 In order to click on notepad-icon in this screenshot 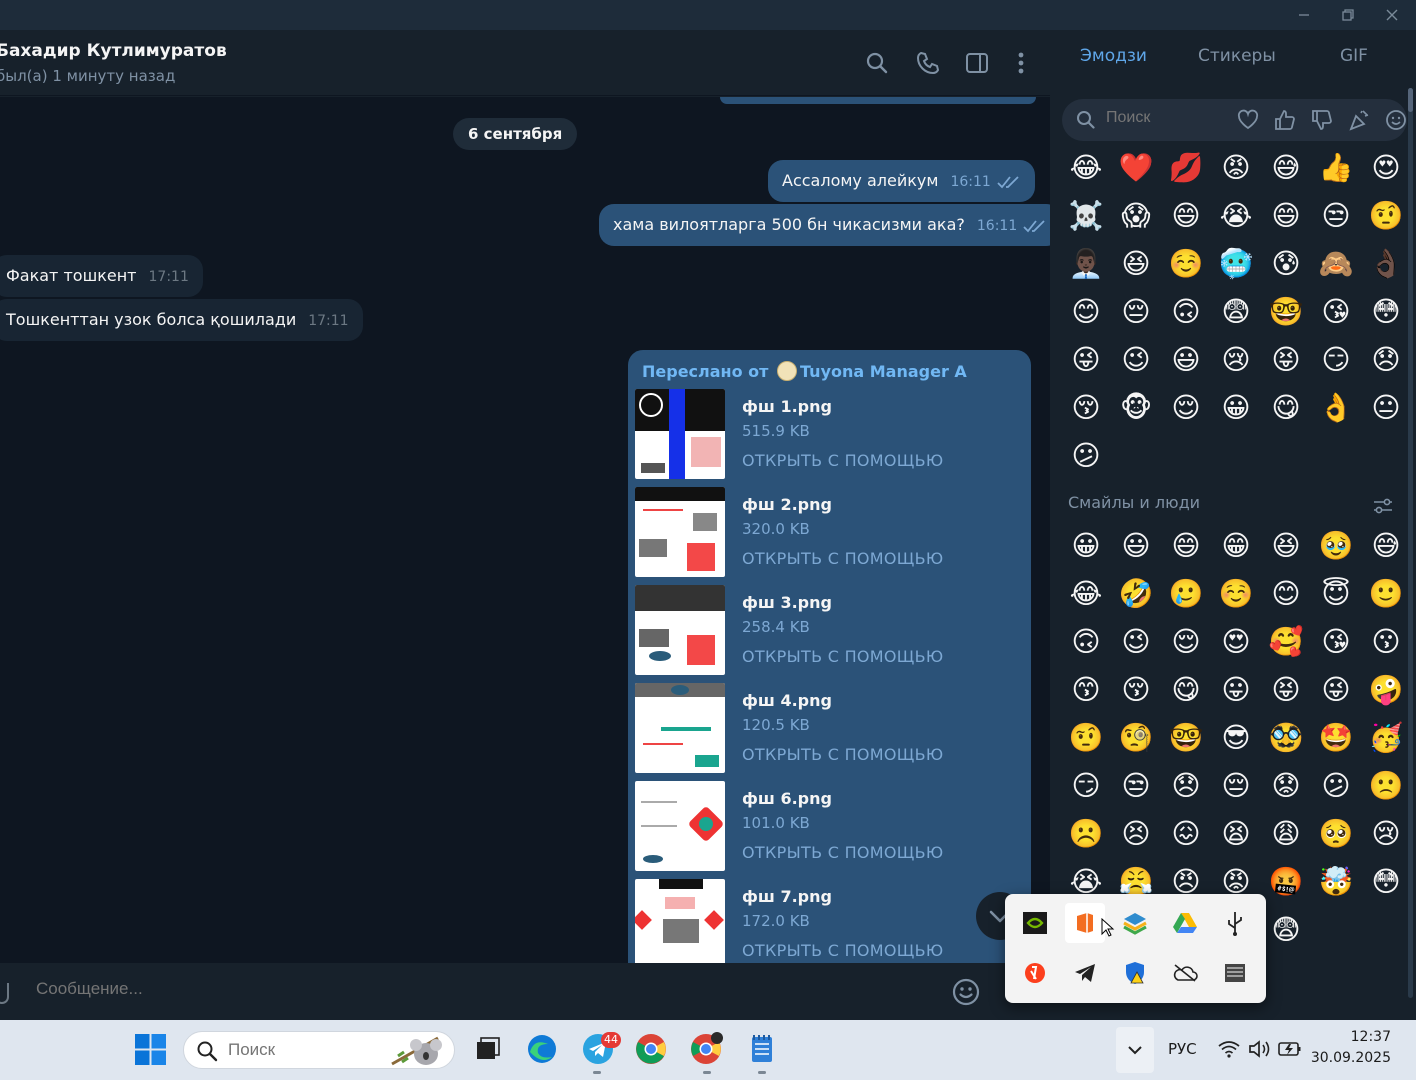, I will do `click(762, 1049)`.